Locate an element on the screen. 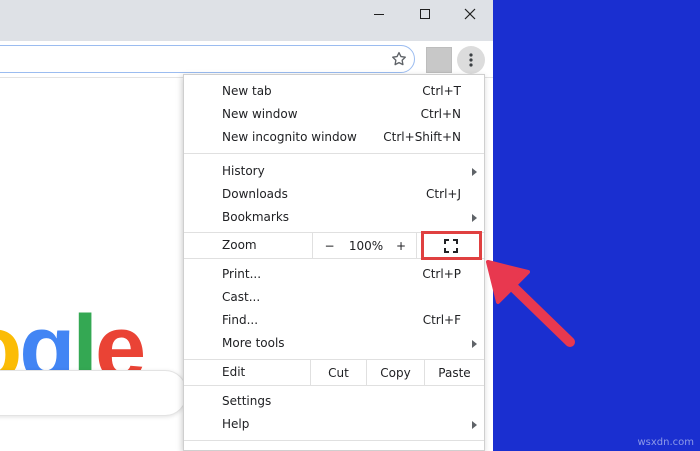  menu-item-shortcut: Ctrl+N is located at coordinates (440, 114).